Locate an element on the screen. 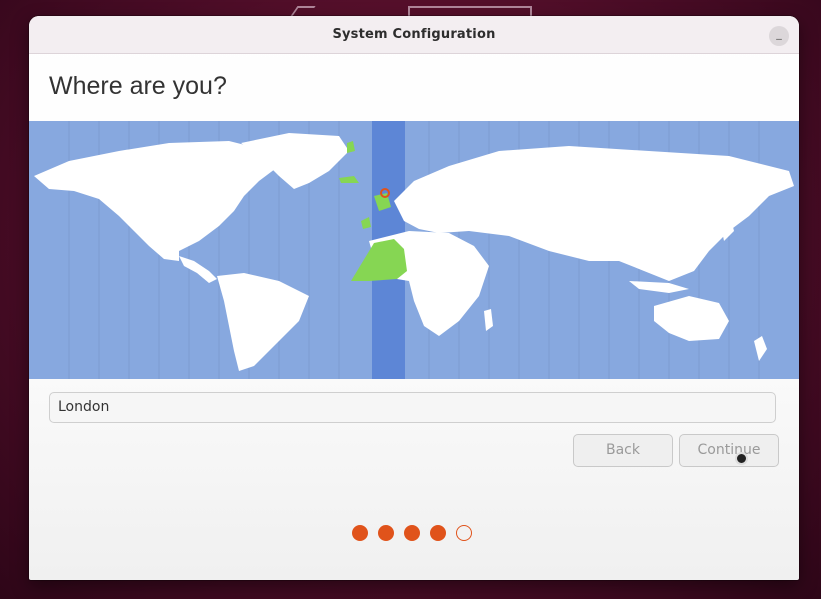 The width and height of the screenshot is (821, 599). continue-button: Continue is located at coordinates (729, 450).